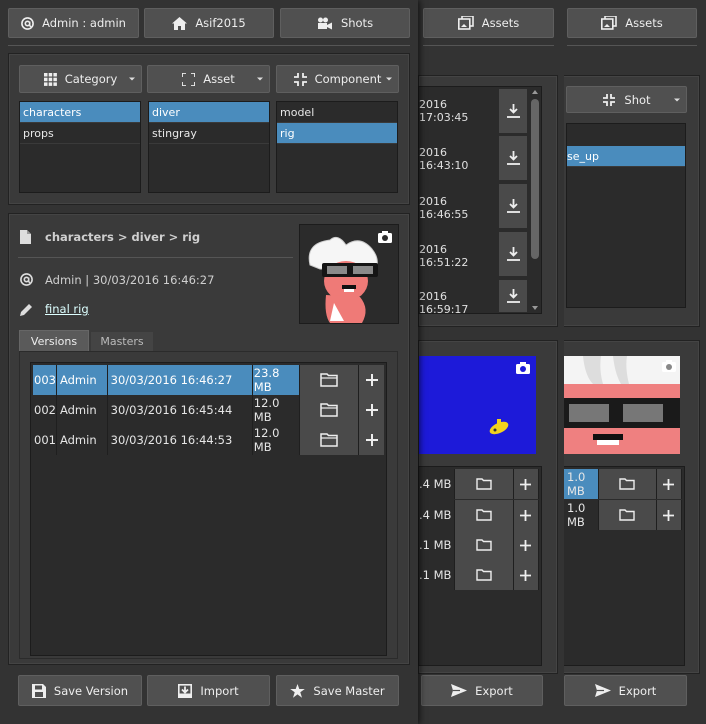 The height and width of the screenshot is (724, 706). What do you see at coordinates (220, 23) in the screenshot?
I see `project-label: Asif2015` at bounding box center [220, 23].